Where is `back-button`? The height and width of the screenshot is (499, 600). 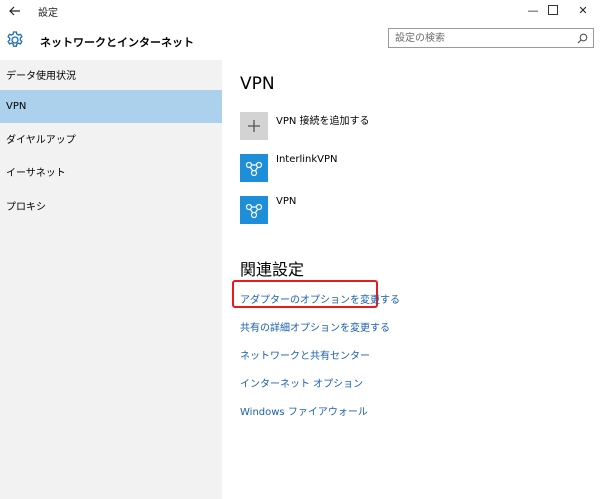 back-button is located at coordinates (15, 11).